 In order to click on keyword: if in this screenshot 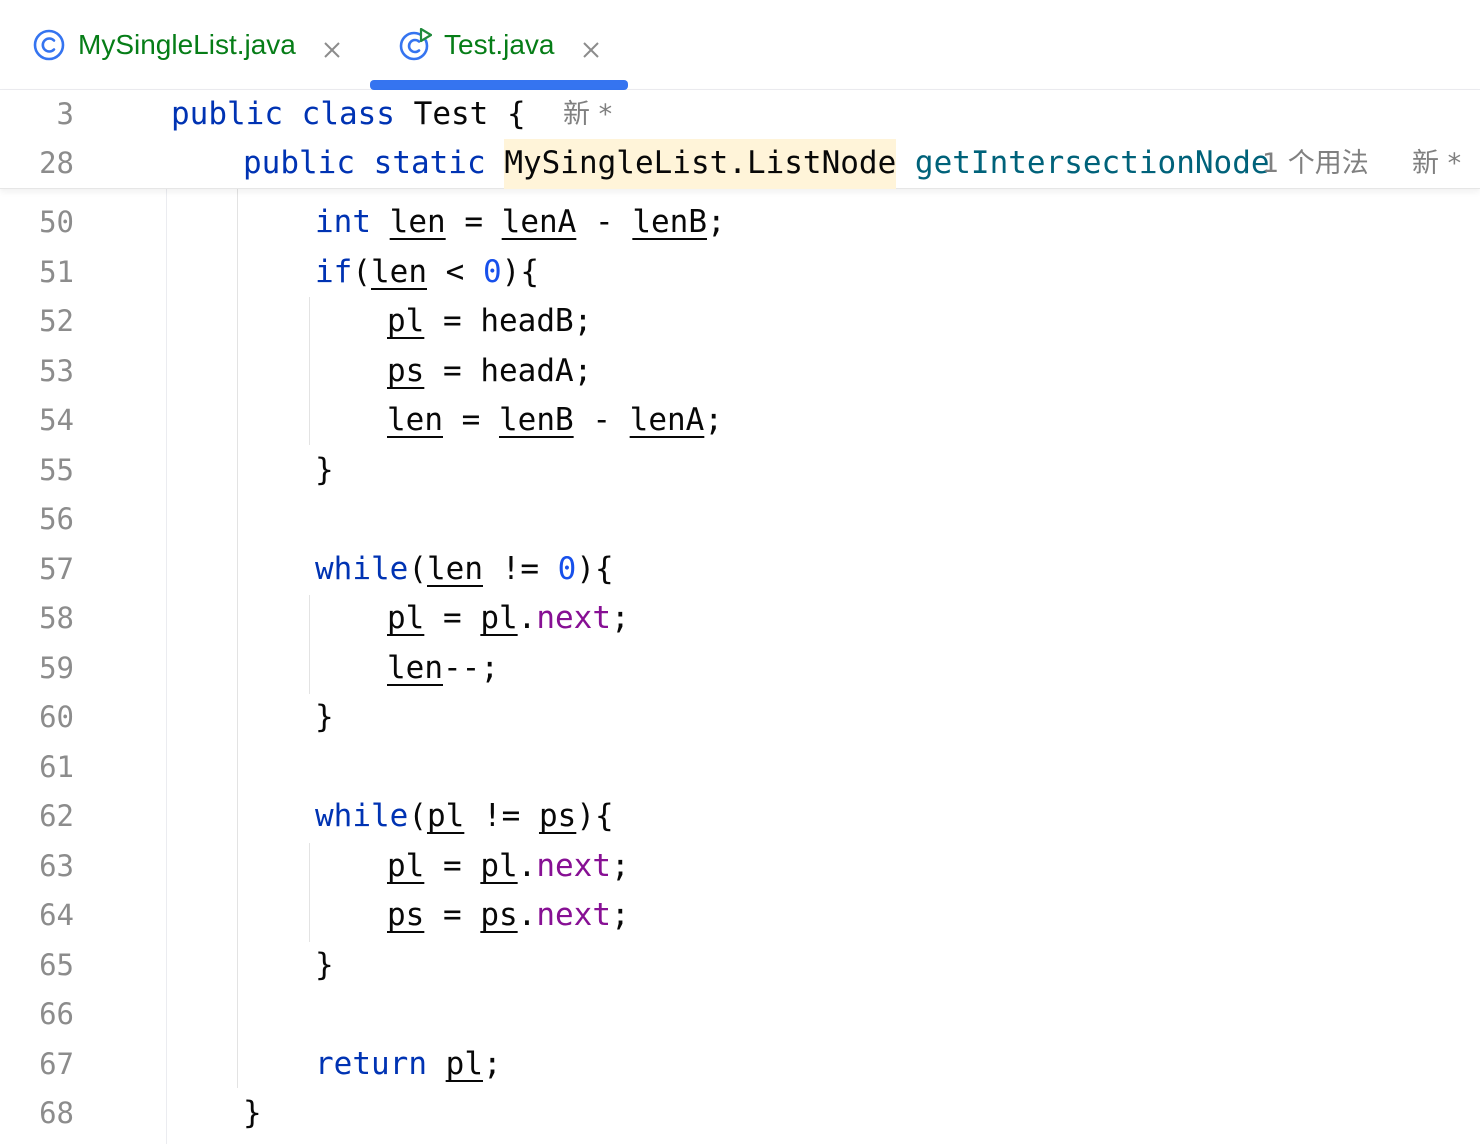, I will do `click(334, 272)`.